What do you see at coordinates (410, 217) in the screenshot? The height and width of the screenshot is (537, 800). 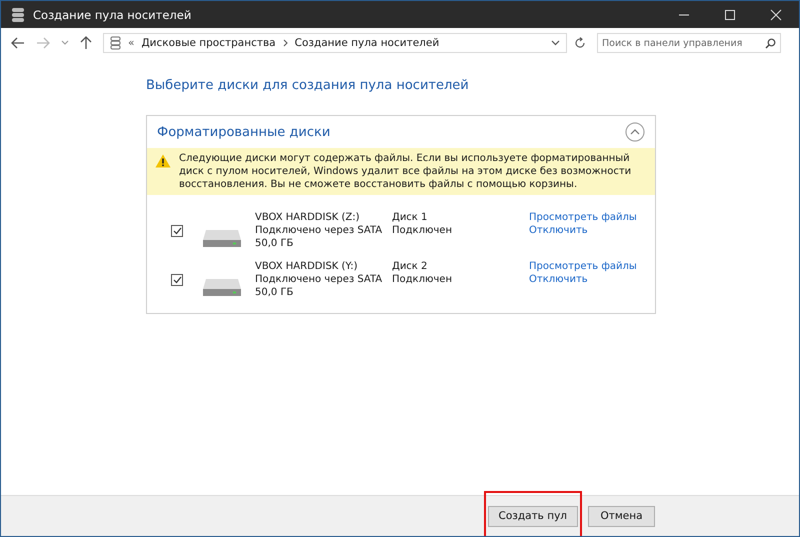 I see `disk-number: Диск 1` at bounding box center [410, 217].